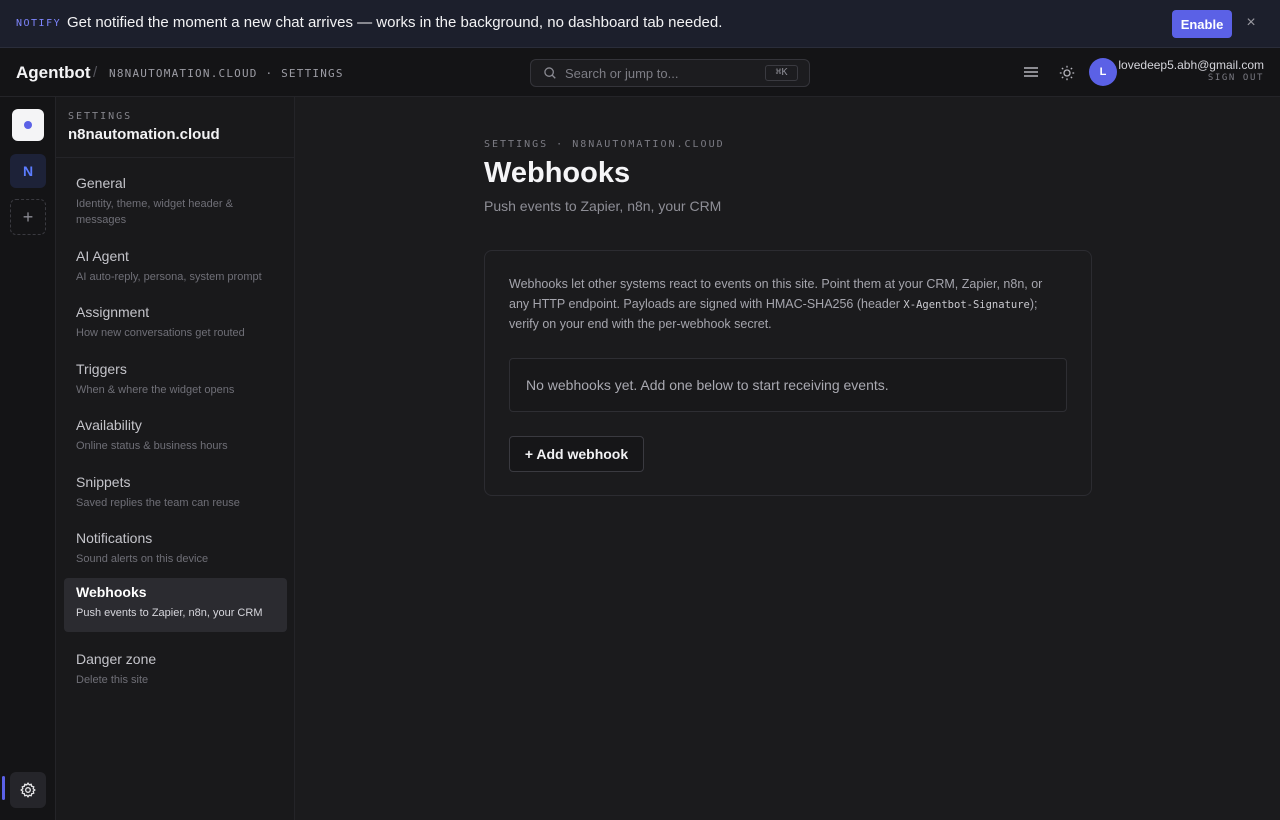 The image size is (1280, 820). What do you see at coordinates (113, 312) in the screenshot?
I see `sidebar-item-label: Assignment` at bounding box center [113, 312].